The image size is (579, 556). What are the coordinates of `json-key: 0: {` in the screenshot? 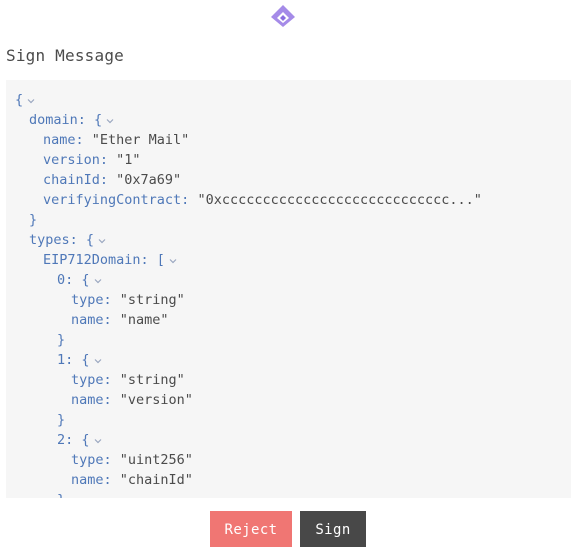 It's located at (73, 280).